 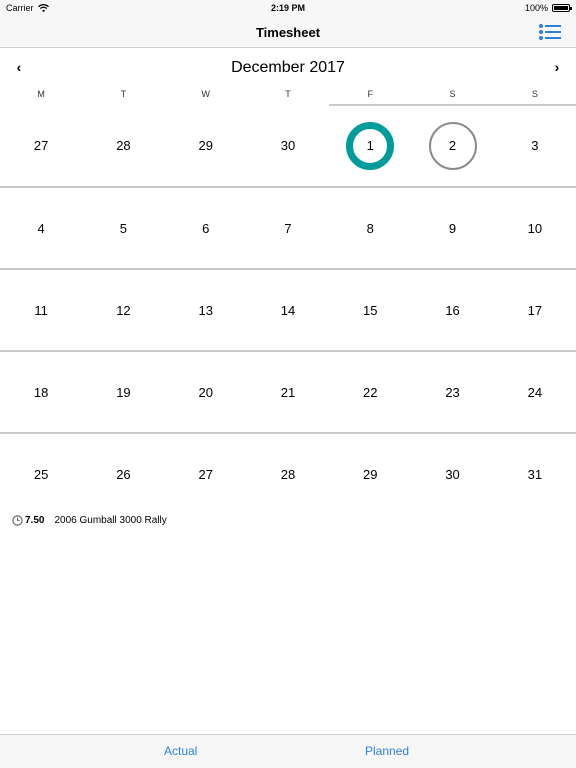 I want to click on month-title: December 2017, so click(x=288, y=67).